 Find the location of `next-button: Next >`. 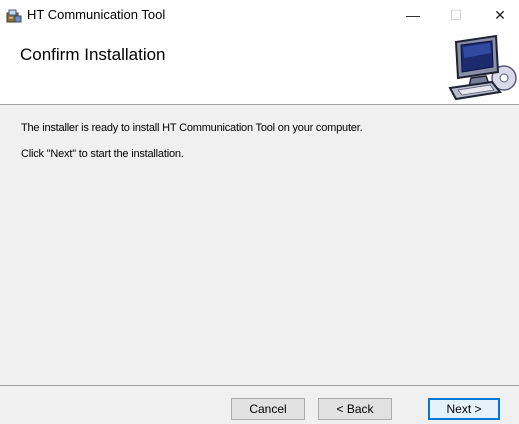

next-button: Next > is located at coordinates (464, 409).